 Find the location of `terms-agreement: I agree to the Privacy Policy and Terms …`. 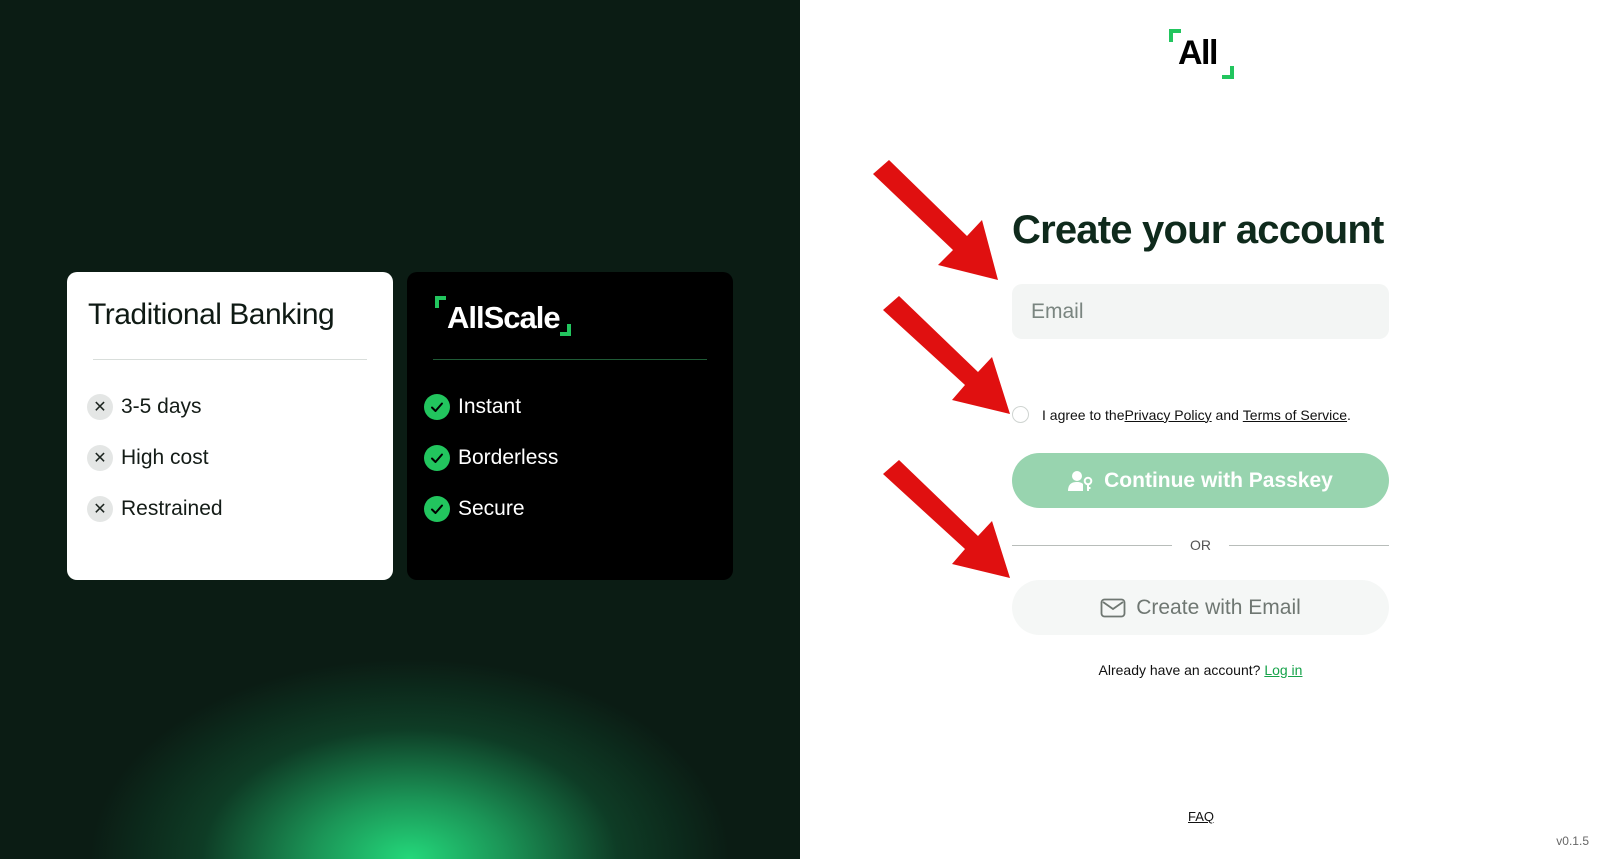

terms-agreement: I agree to the Privacy Policy and Terms … is located at coordinates (1181, 414).